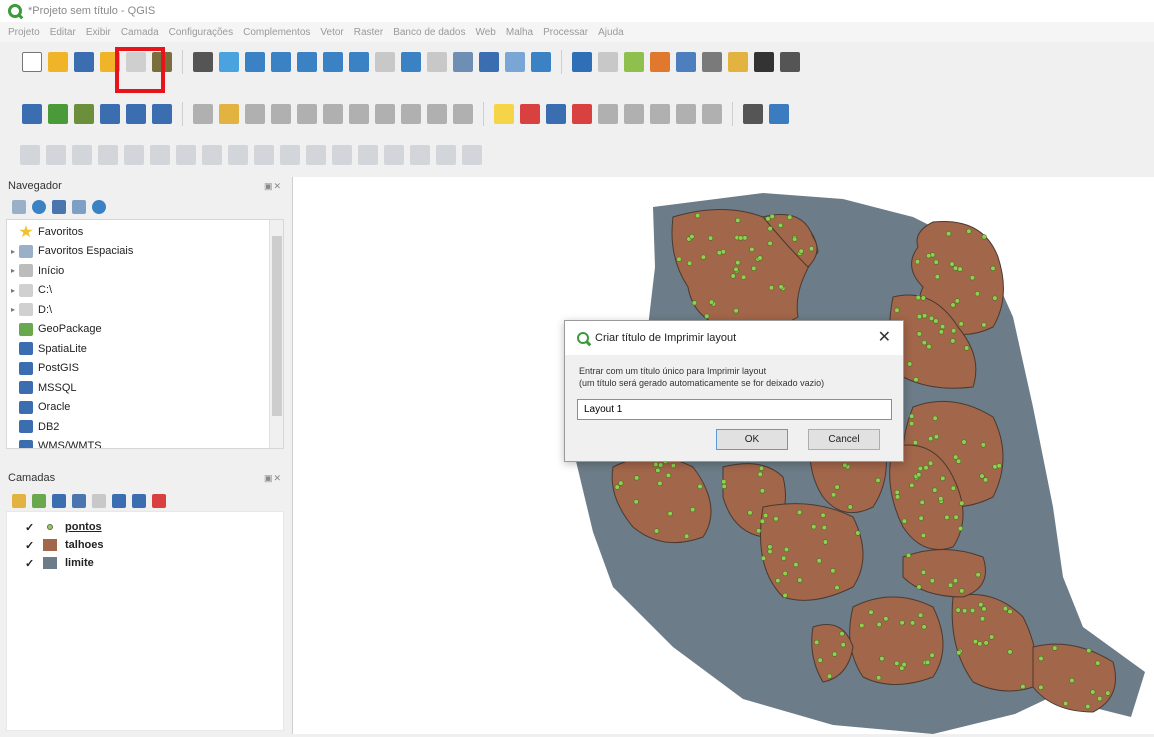  What do you see at coordinates (385, 114) in the screenshot?
I see `copy-icon` at bounding box center [385, 114].